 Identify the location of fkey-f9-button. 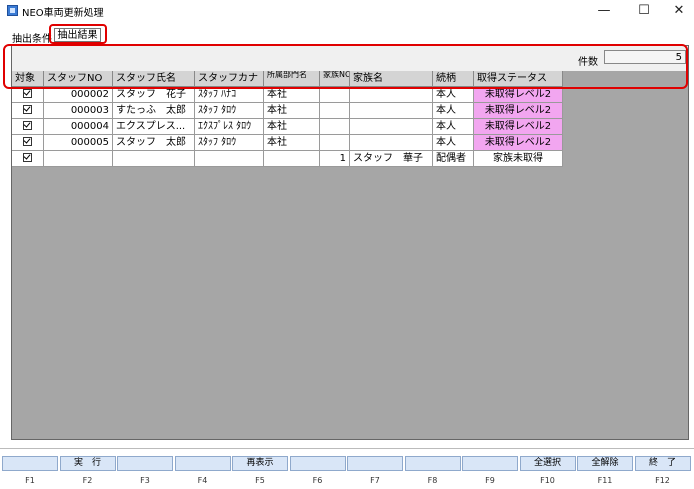
(490, 463).